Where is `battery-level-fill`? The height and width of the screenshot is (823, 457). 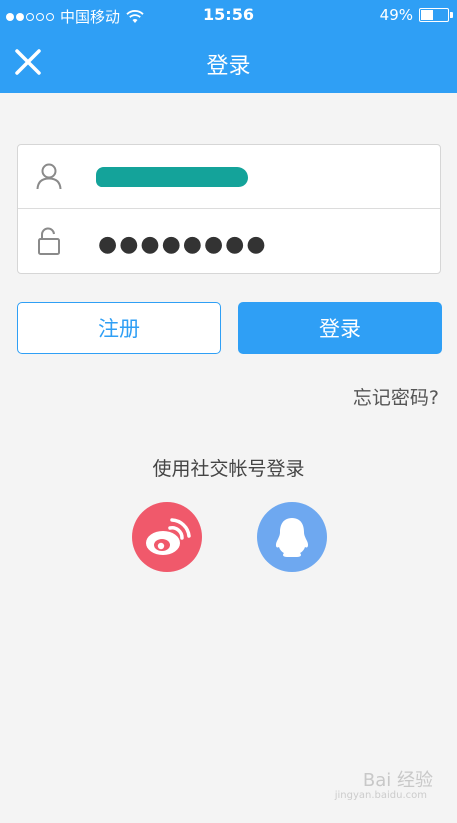
battery-level-fill is located at coordinates (427, 15).